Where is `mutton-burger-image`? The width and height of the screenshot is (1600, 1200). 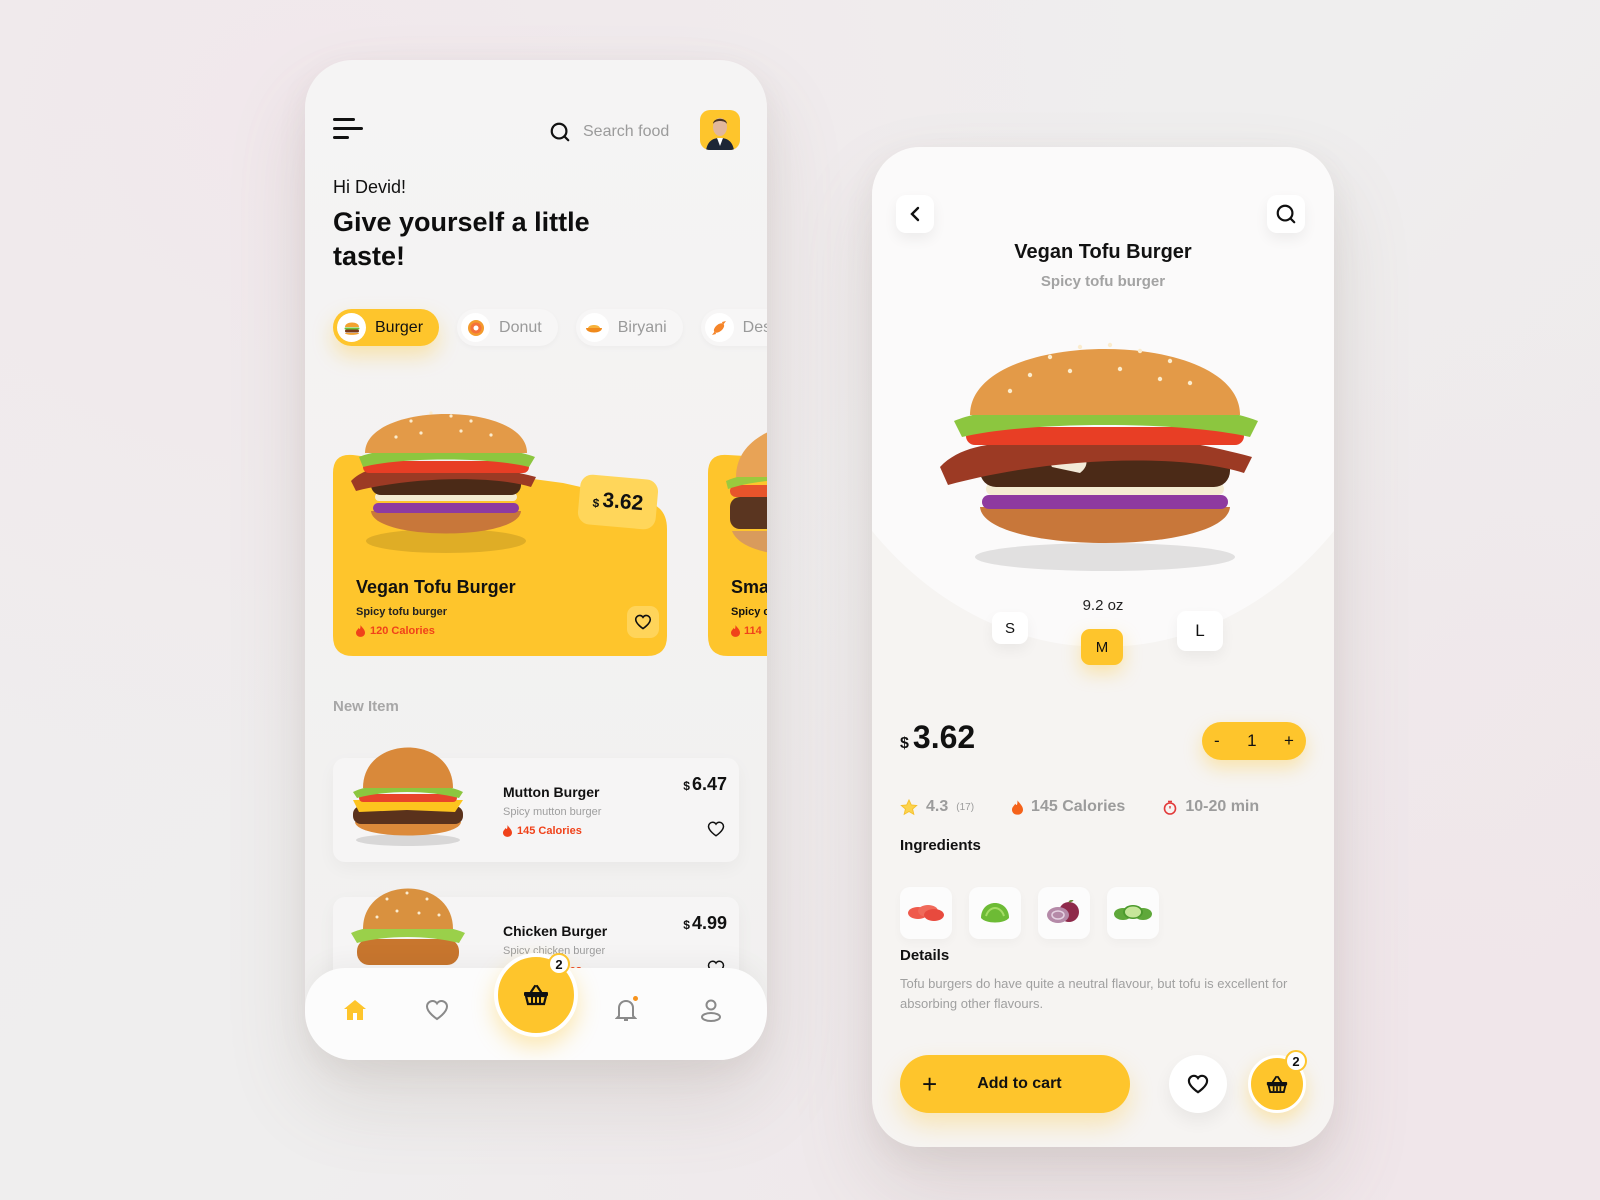
mutton-burger-image is located at coordinates (408, 796).